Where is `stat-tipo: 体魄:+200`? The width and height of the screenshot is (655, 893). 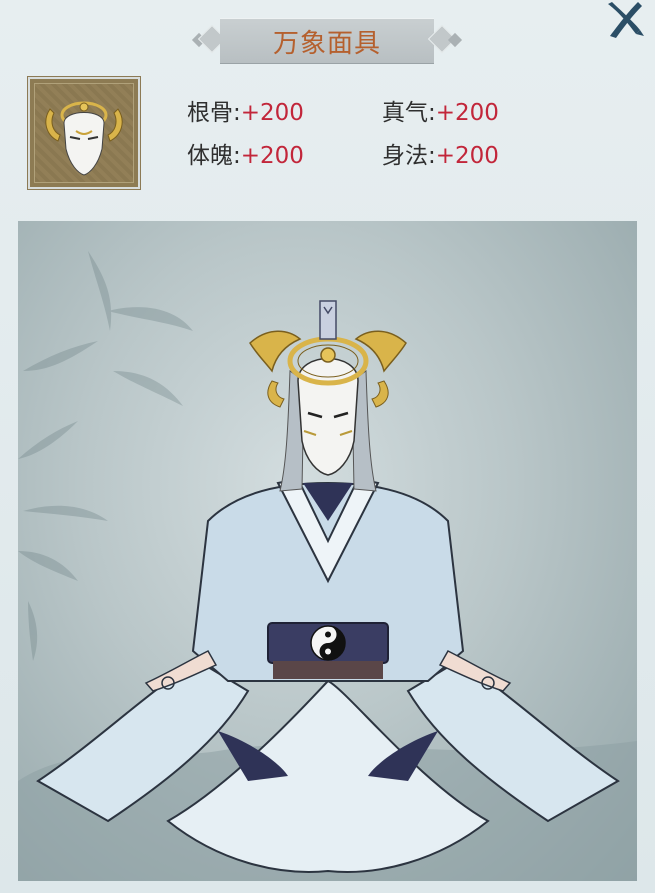 stat-tipo: 体魄:+200 is located at coordinates (245, 153).